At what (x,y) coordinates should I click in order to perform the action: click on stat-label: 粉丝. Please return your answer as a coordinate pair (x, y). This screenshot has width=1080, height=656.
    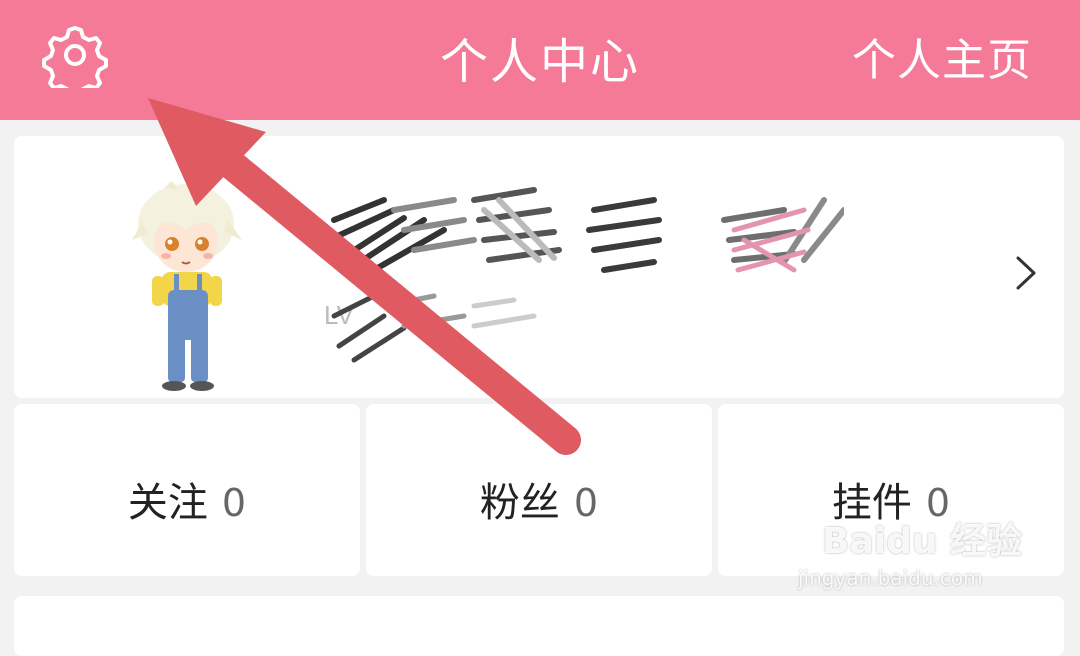
    Looking at the image, I should click on (519, 503).